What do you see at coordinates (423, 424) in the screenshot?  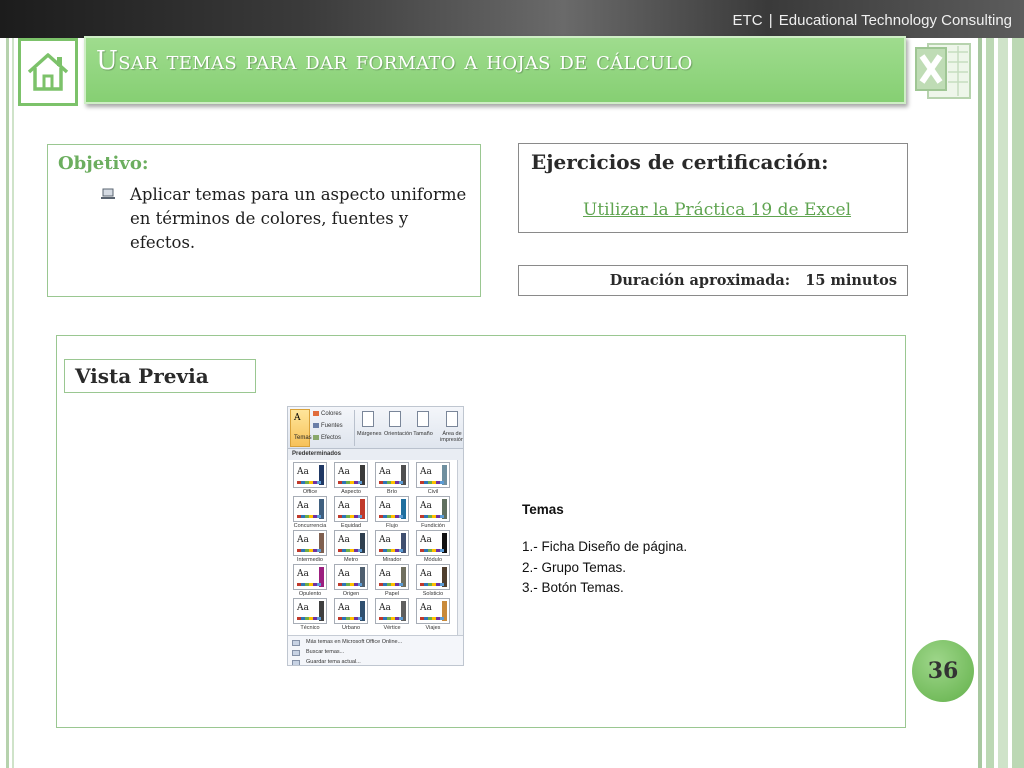 I see `tamano-button: Tamaño` at bounding box center [423, 424].